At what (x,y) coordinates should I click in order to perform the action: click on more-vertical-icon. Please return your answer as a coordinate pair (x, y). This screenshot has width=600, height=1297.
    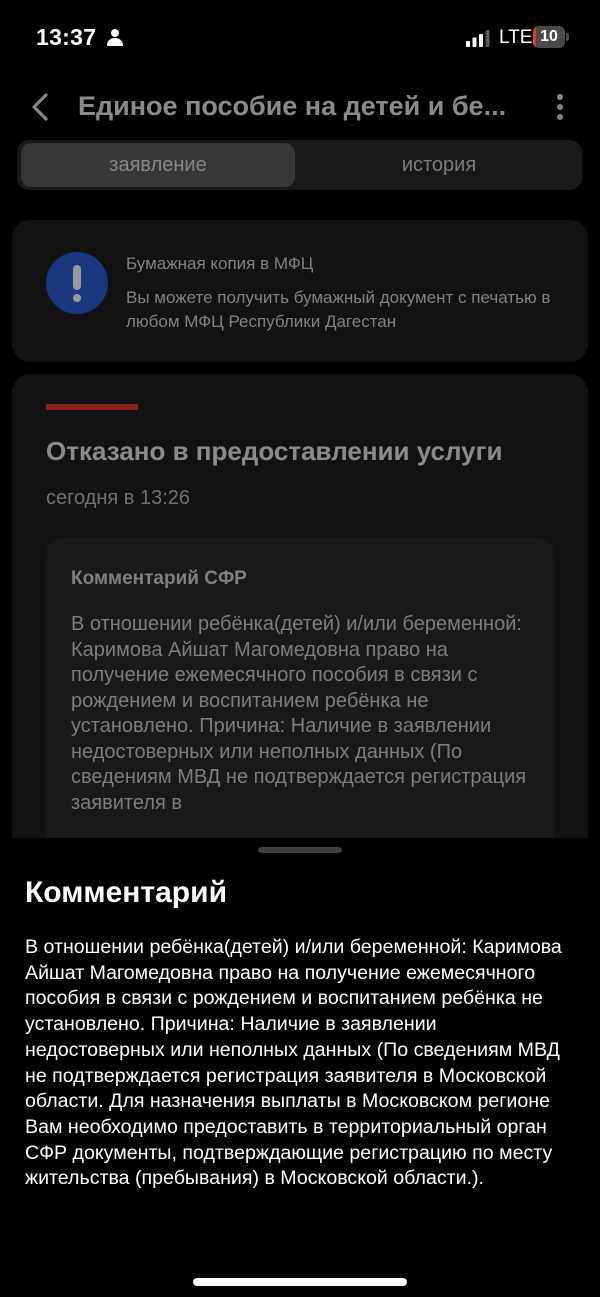
    Looking at the image, I should click on (560, 107).